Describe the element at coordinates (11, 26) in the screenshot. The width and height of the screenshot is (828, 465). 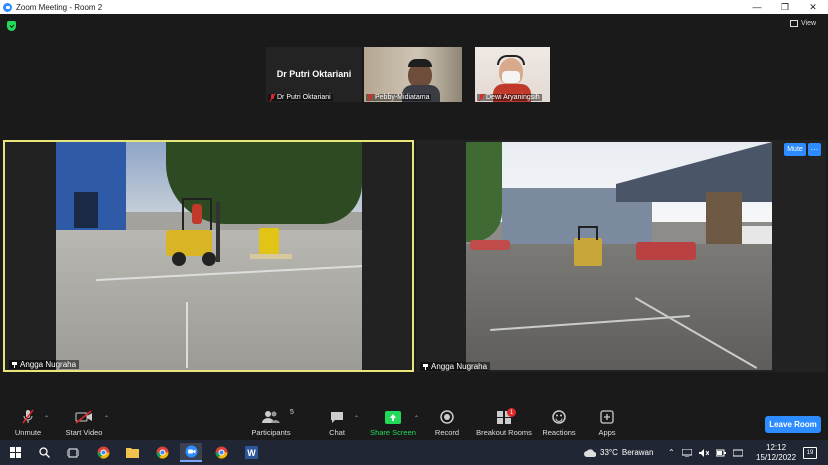
I see `security-shield-icon` at that location.